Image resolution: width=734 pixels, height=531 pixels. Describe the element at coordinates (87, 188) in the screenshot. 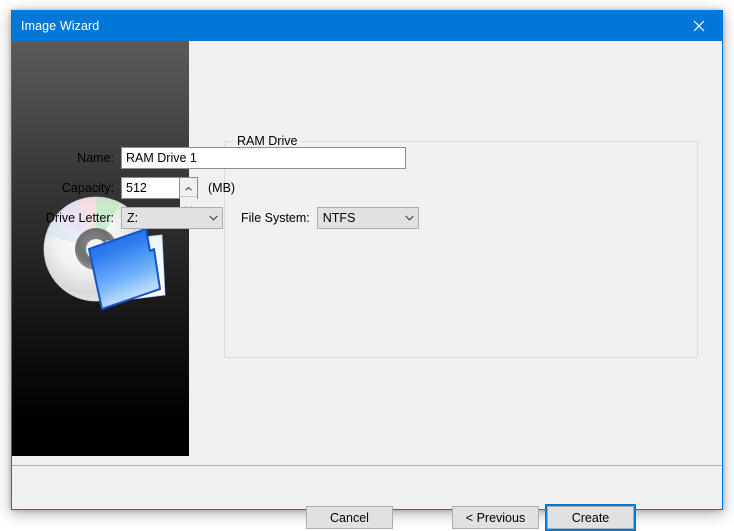

I see `capacity-label: Capacity:` at that location.